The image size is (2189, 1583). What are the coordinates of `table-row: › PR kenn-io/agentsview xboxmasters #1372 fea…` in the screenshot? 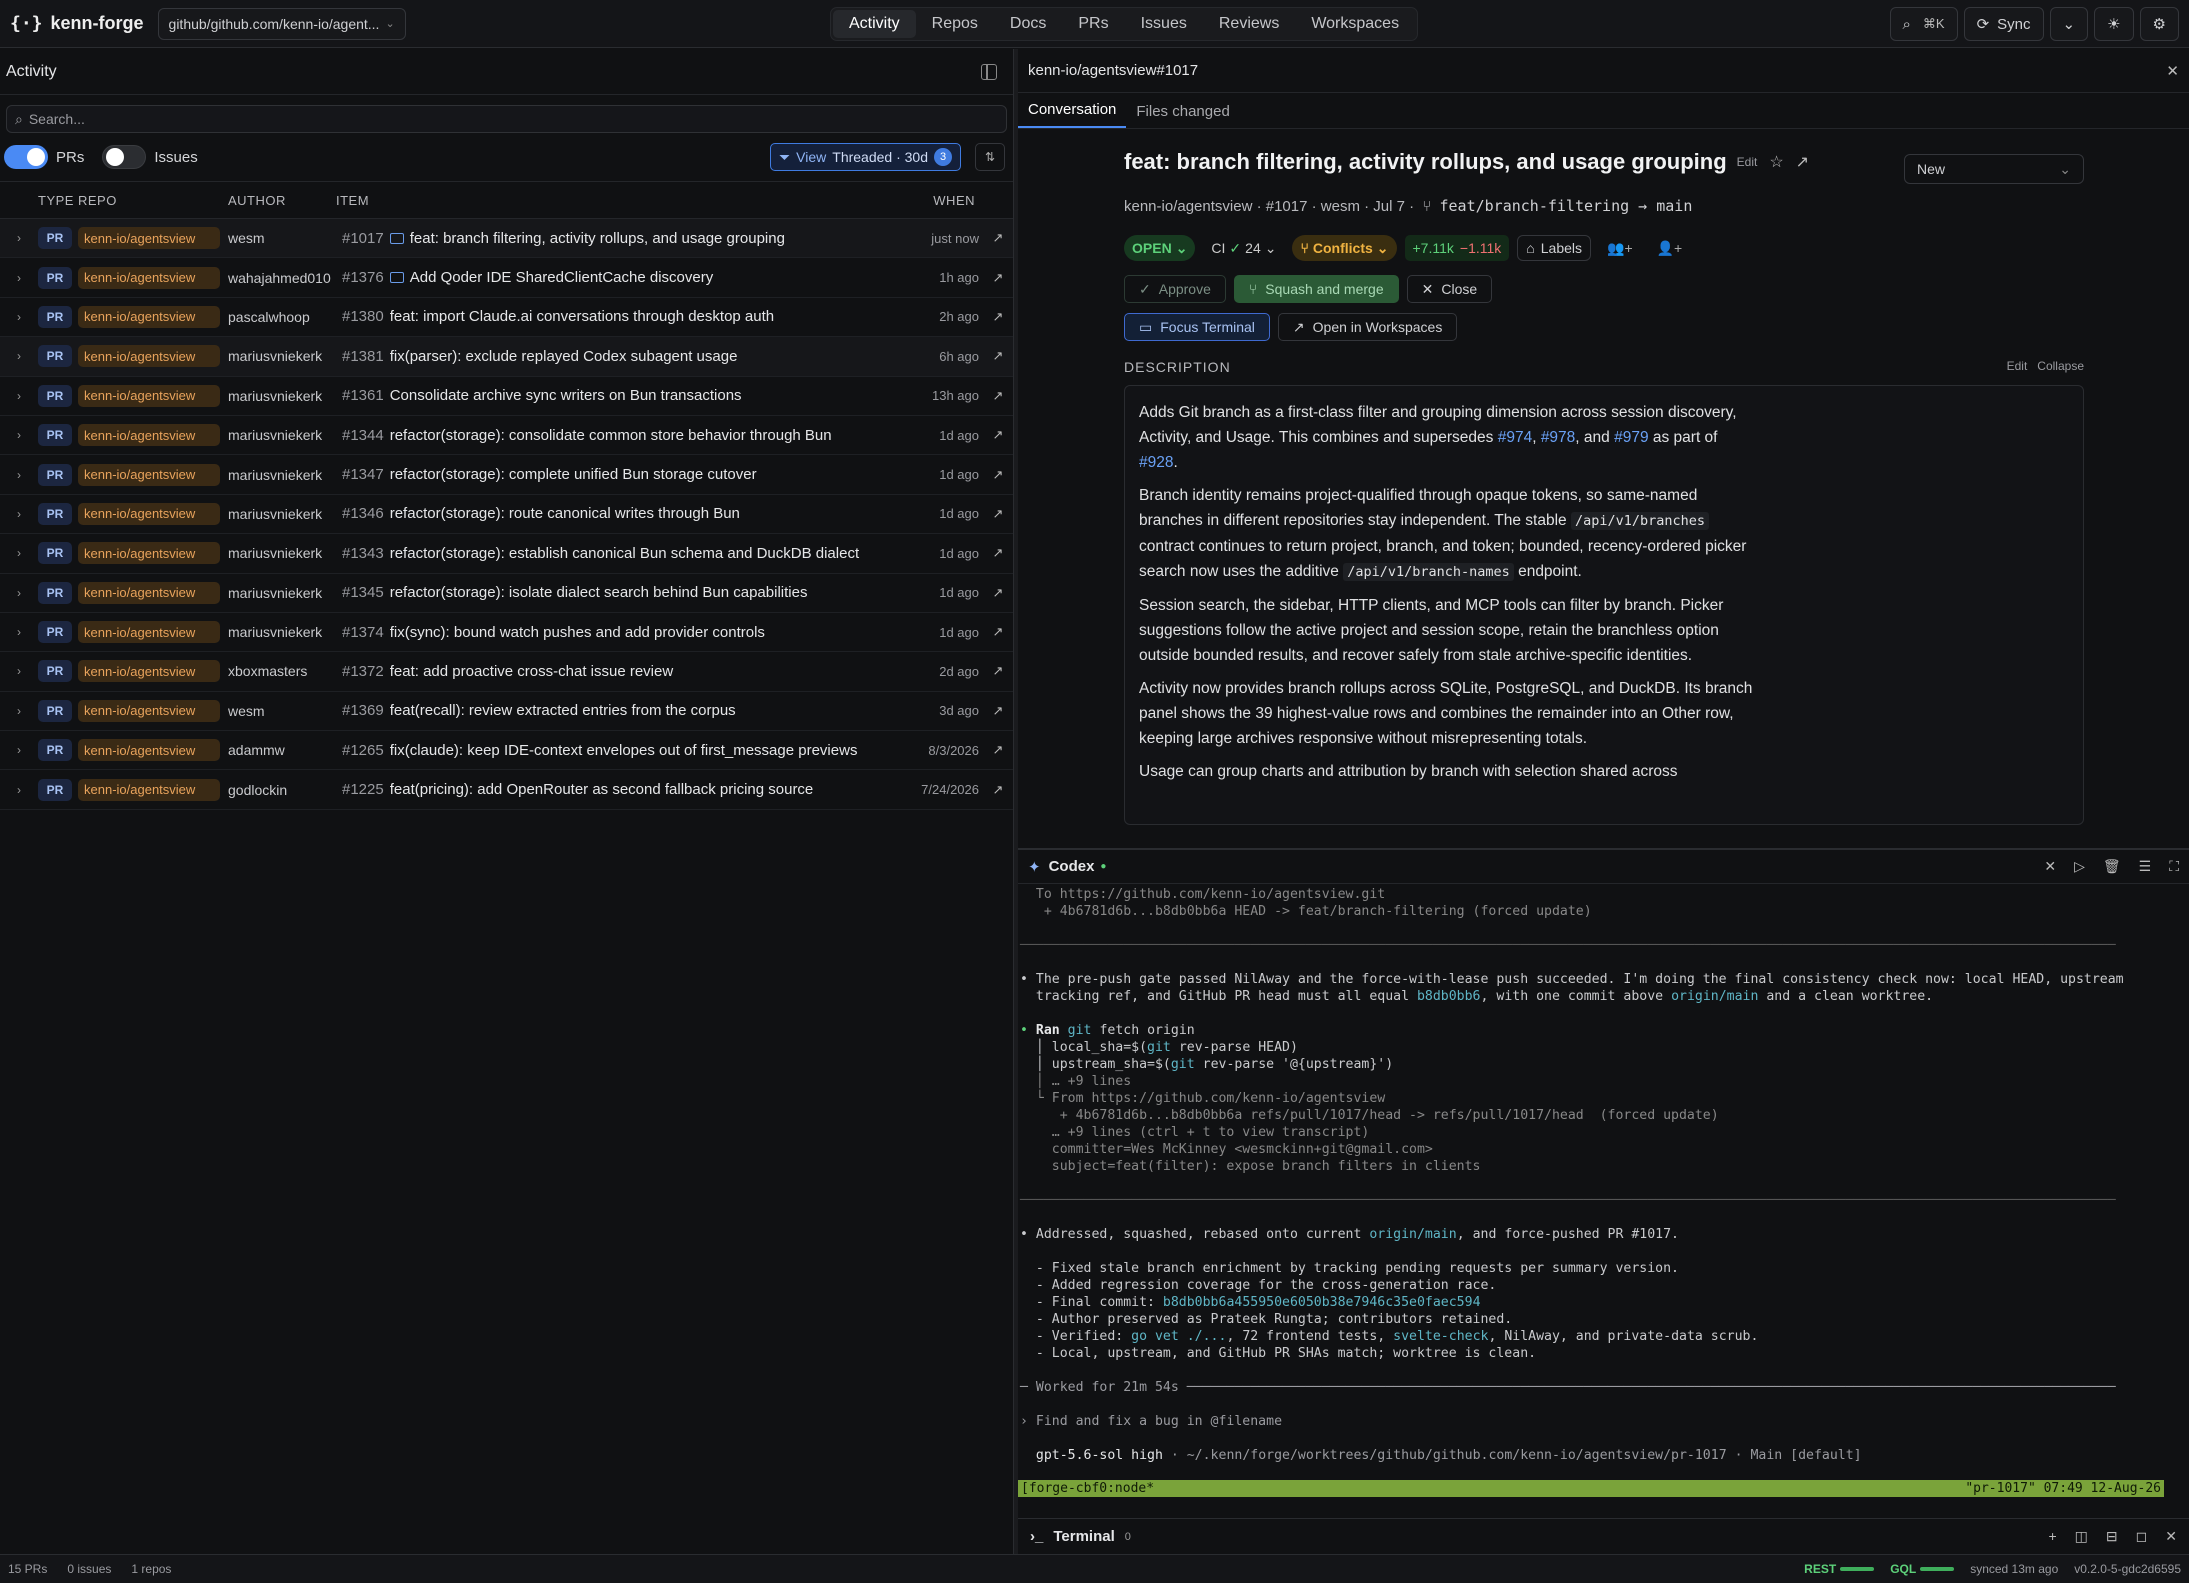 It's located at (506, 672).